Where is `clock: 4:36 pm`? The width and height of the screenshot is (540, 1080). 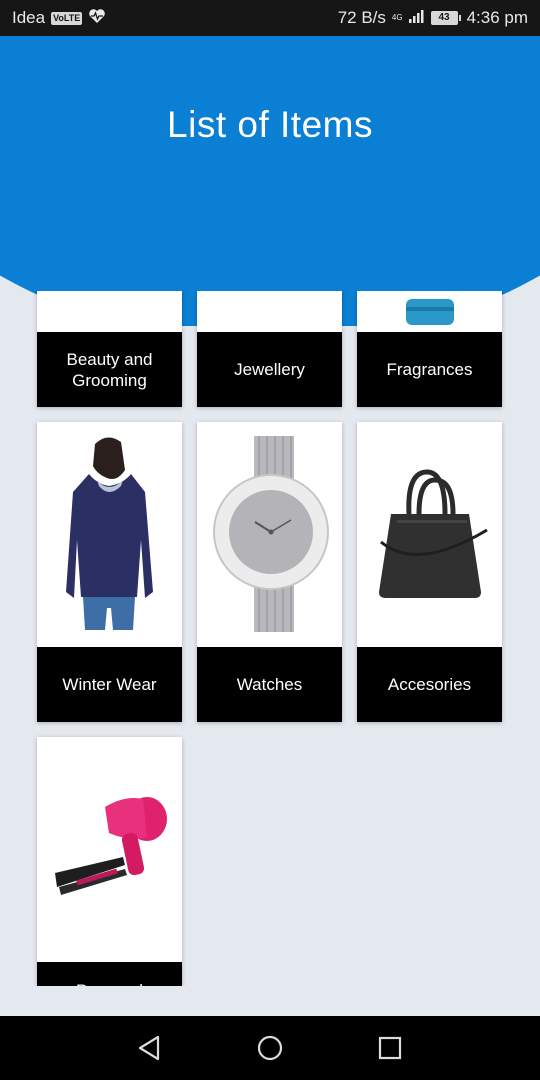 clock: 4:36 pm is located at coordinates (497, 17).